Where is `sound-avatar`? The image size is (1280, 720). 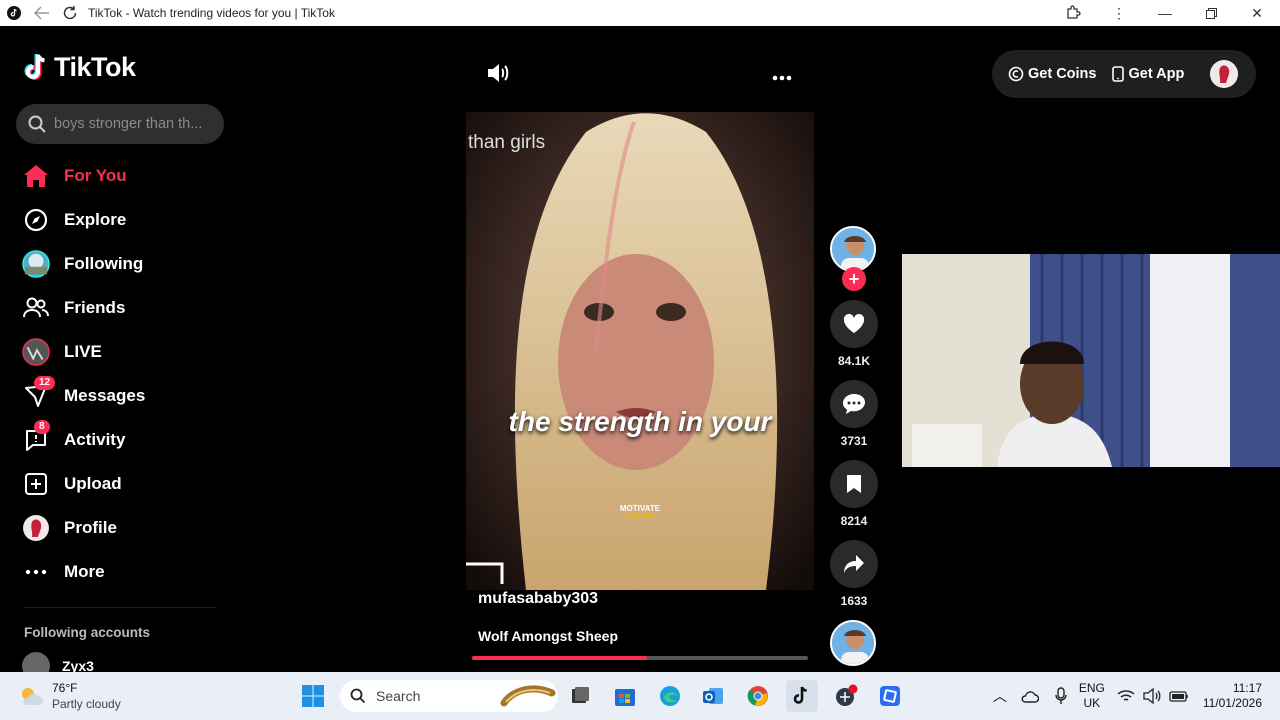 sound-avatar is located at coordinates (853, 643).